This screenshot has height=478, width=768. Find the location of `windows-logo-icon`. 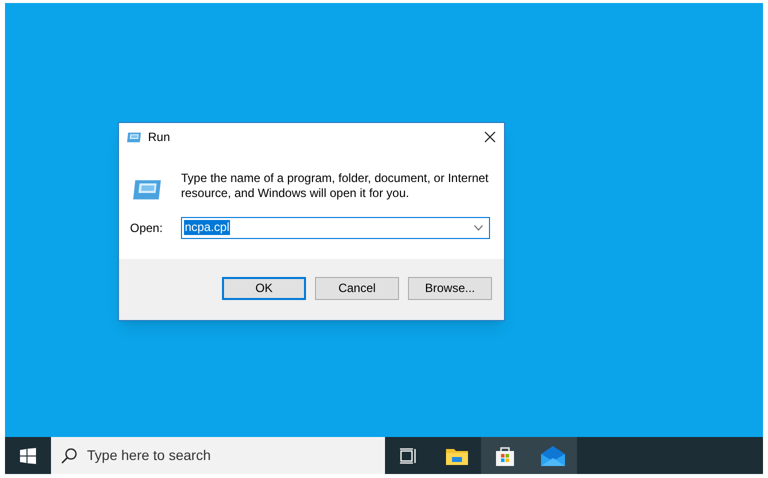

windows-logo-icon is located at coordinates (28, 456).